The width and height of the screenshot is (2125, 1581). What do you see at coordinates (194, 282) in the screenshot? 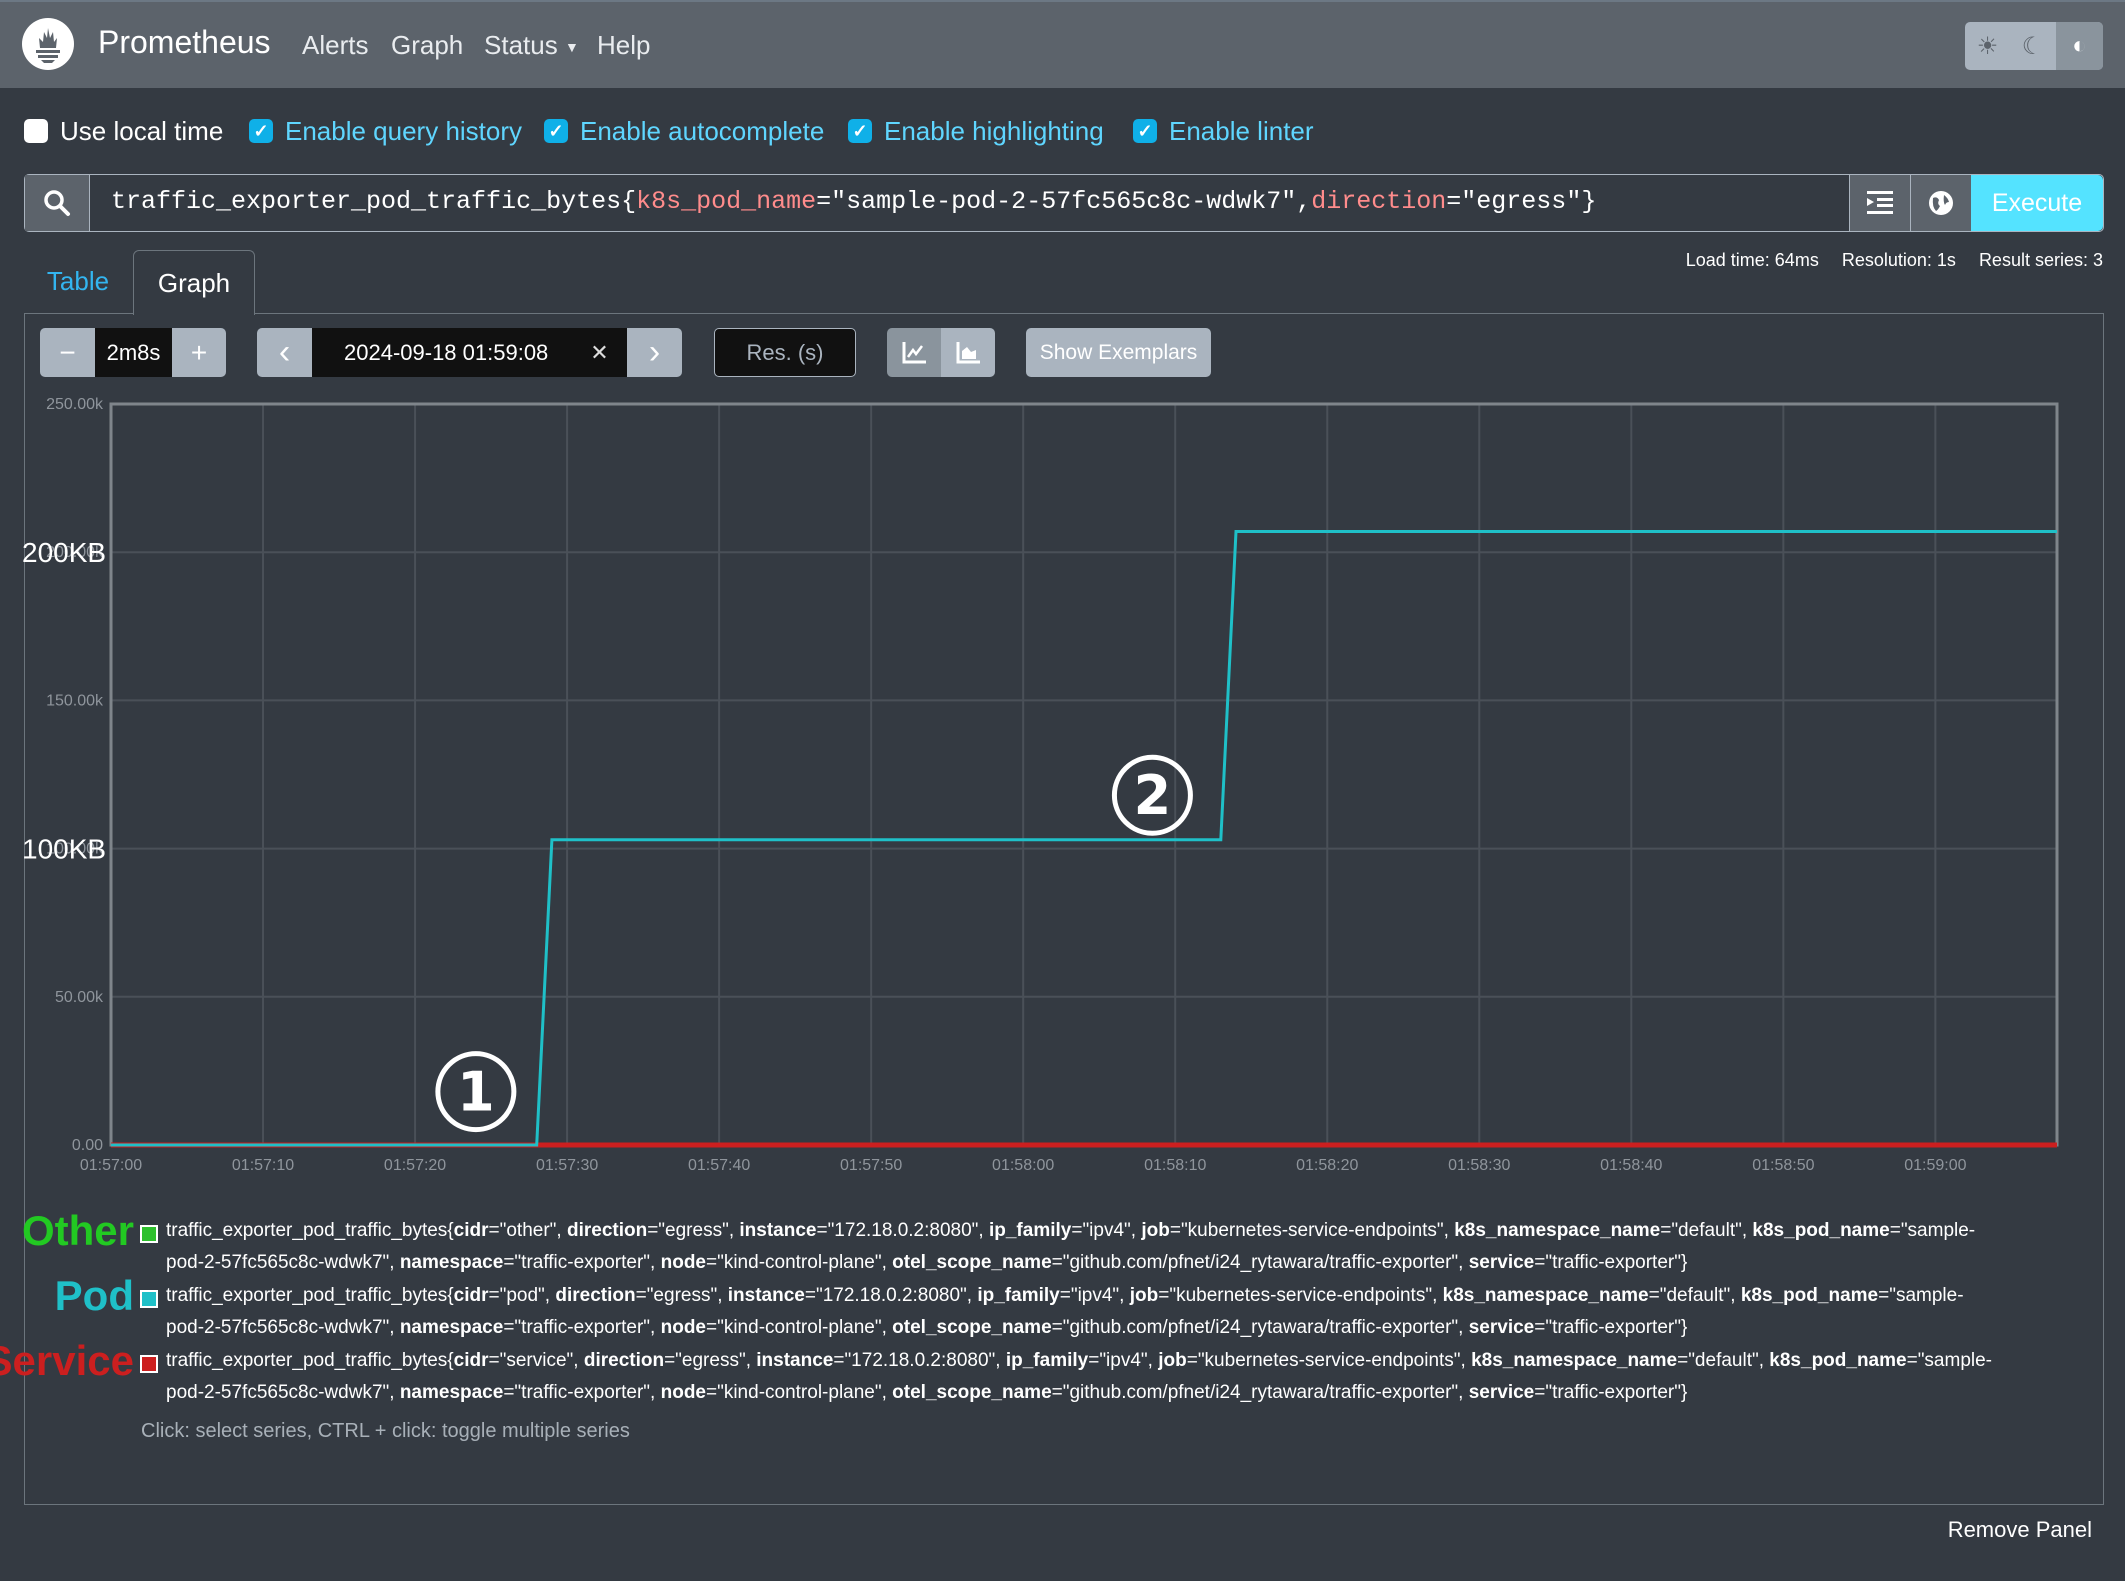
I see `tab-graph: Graph` at bounding box center [194, 282].